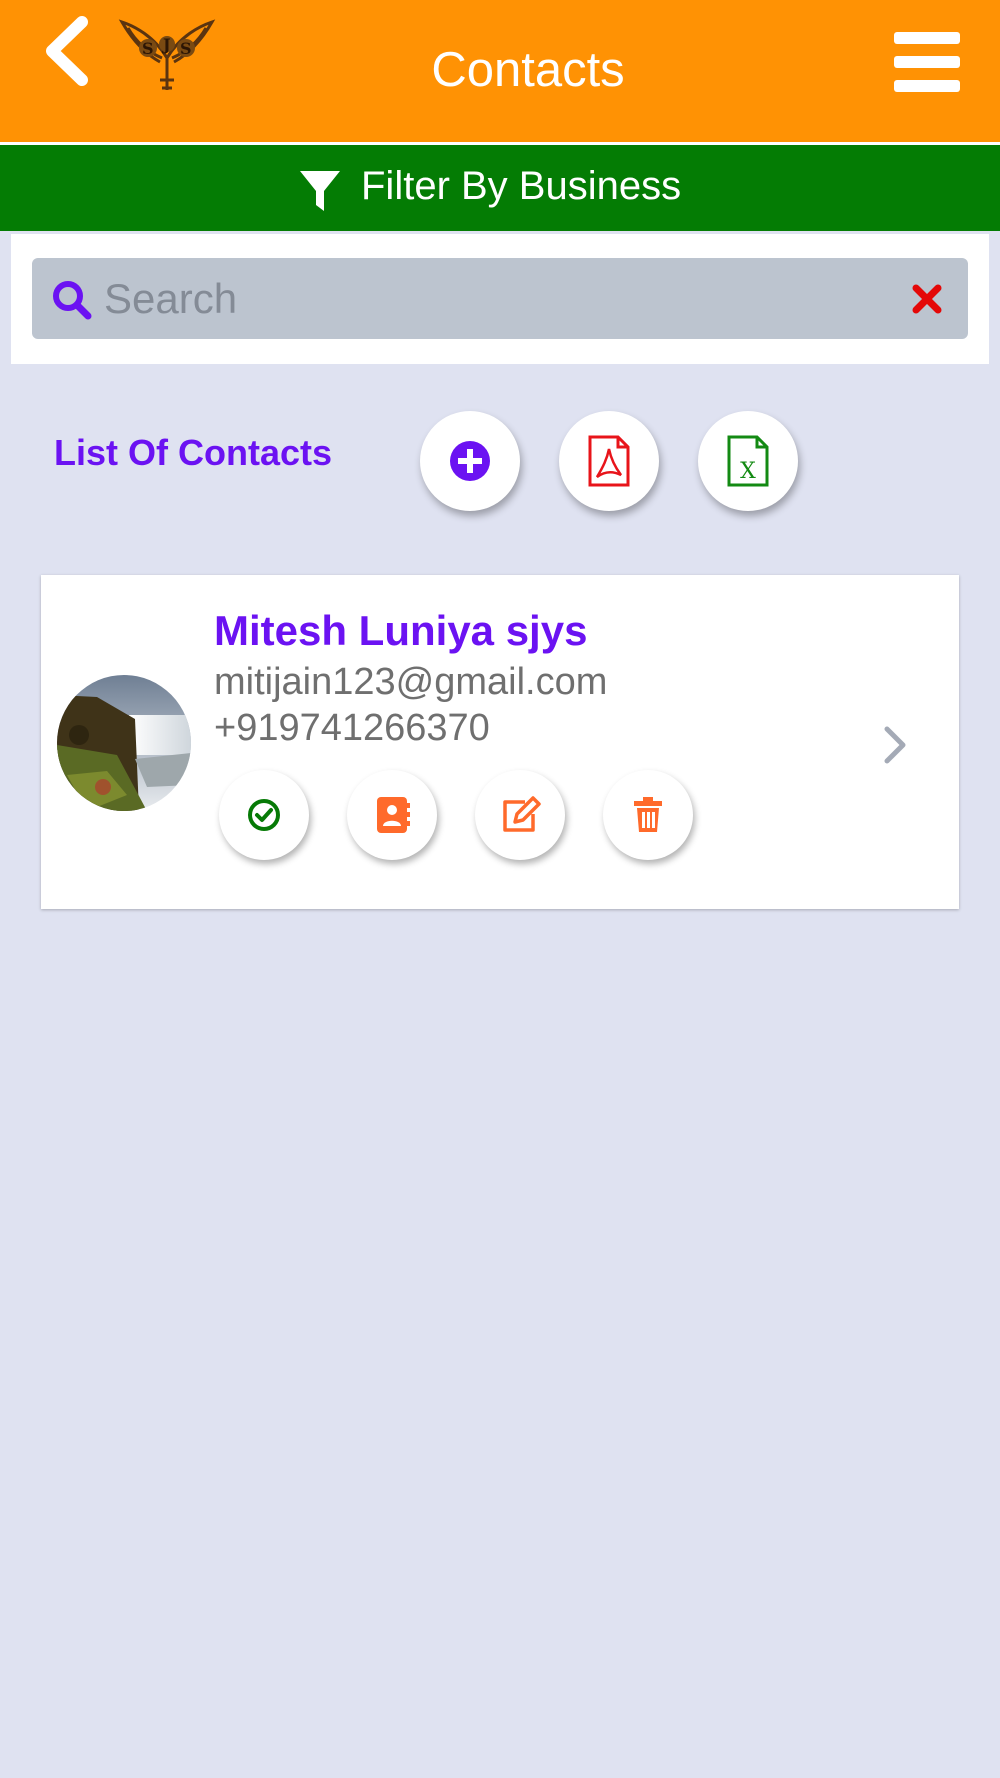 The height and width of the screenshot is (1778, 1000). I want to click on avatar-image, so click(124, 743).